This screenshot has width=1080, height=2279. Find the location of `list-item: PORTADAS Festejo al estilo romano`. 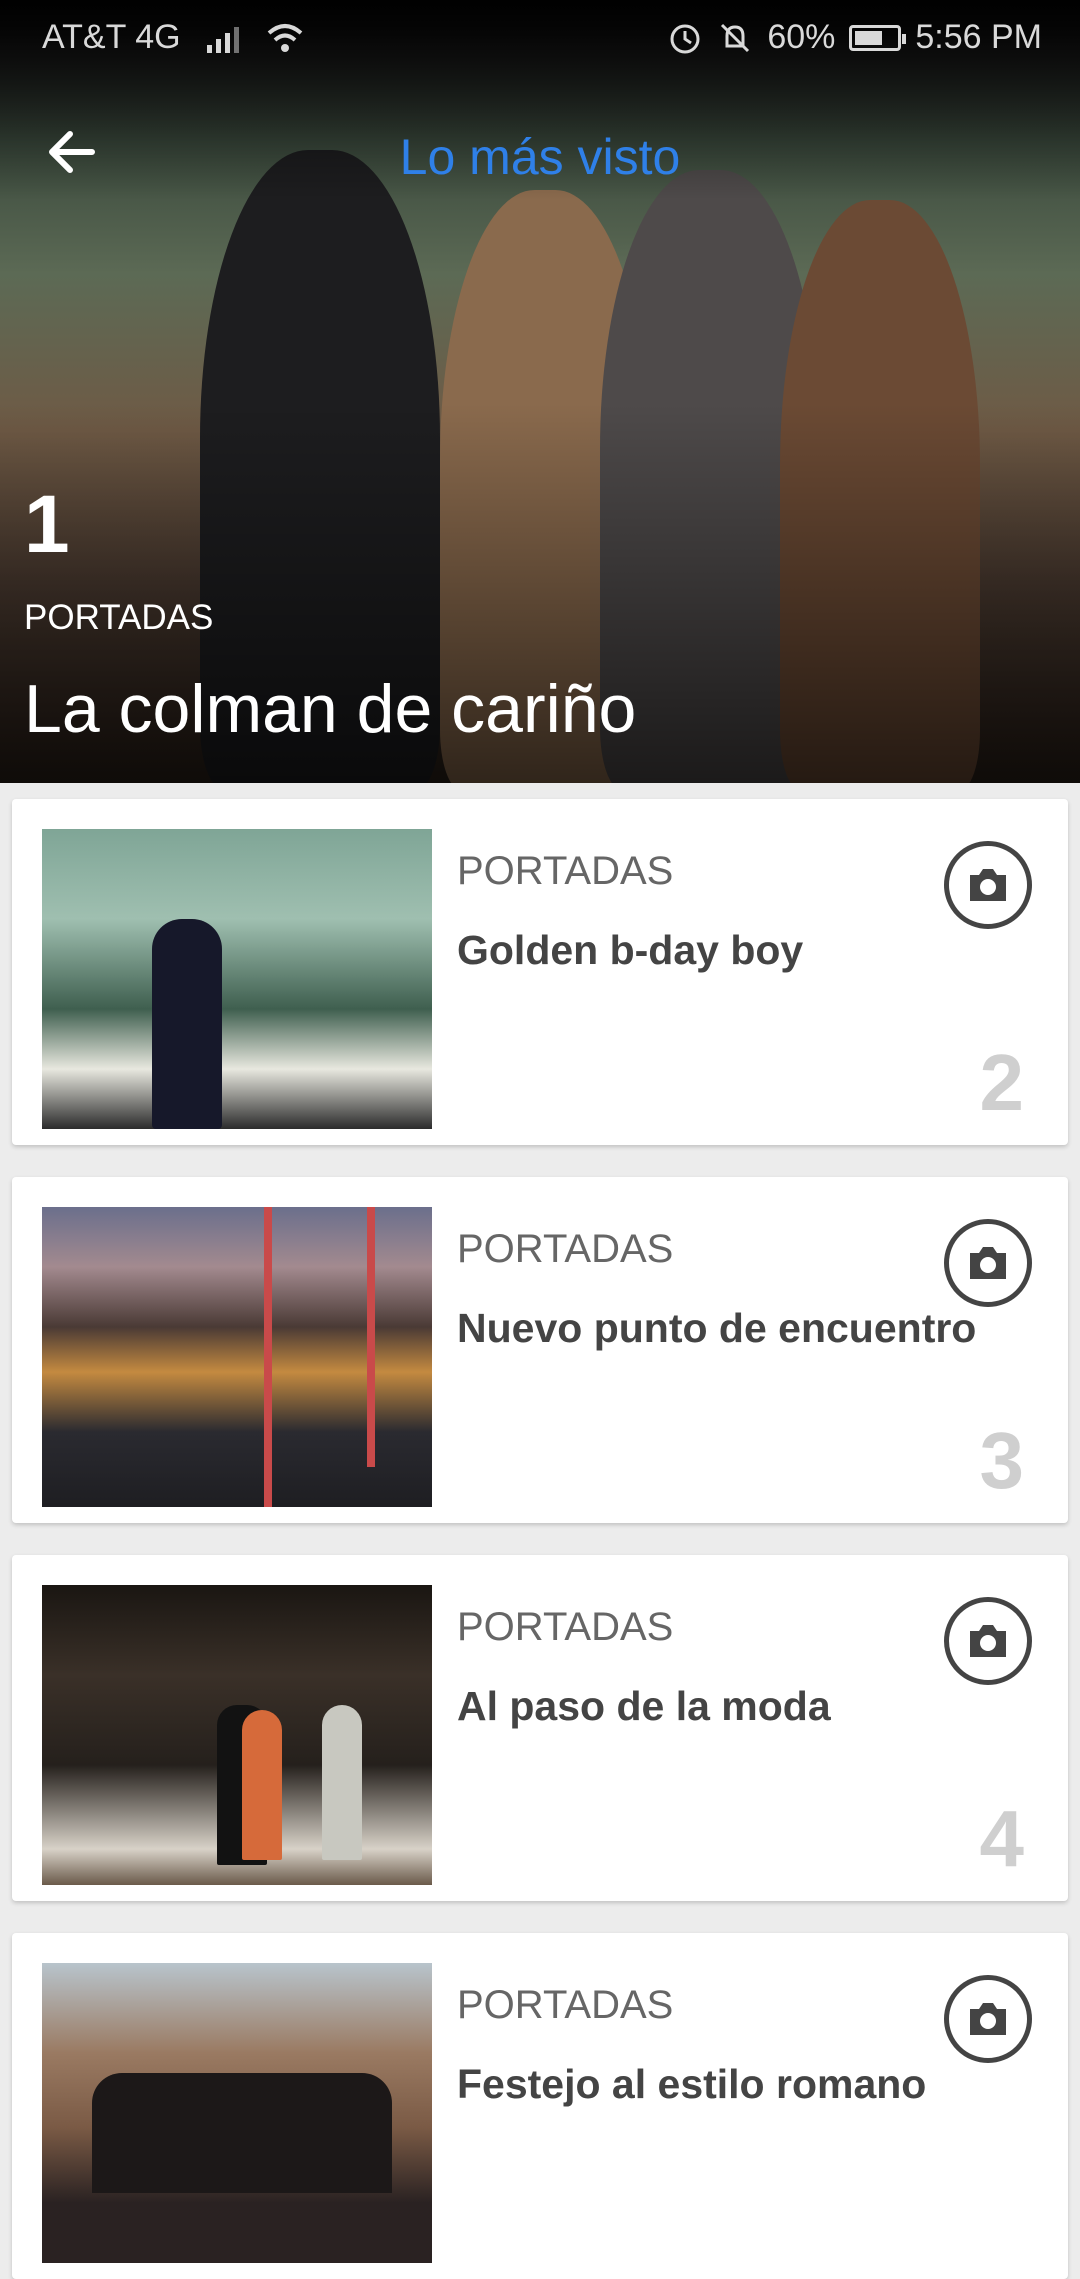

list-item: PORTADAS Festejo al estilo romano is located at coordinates (540, 2106).